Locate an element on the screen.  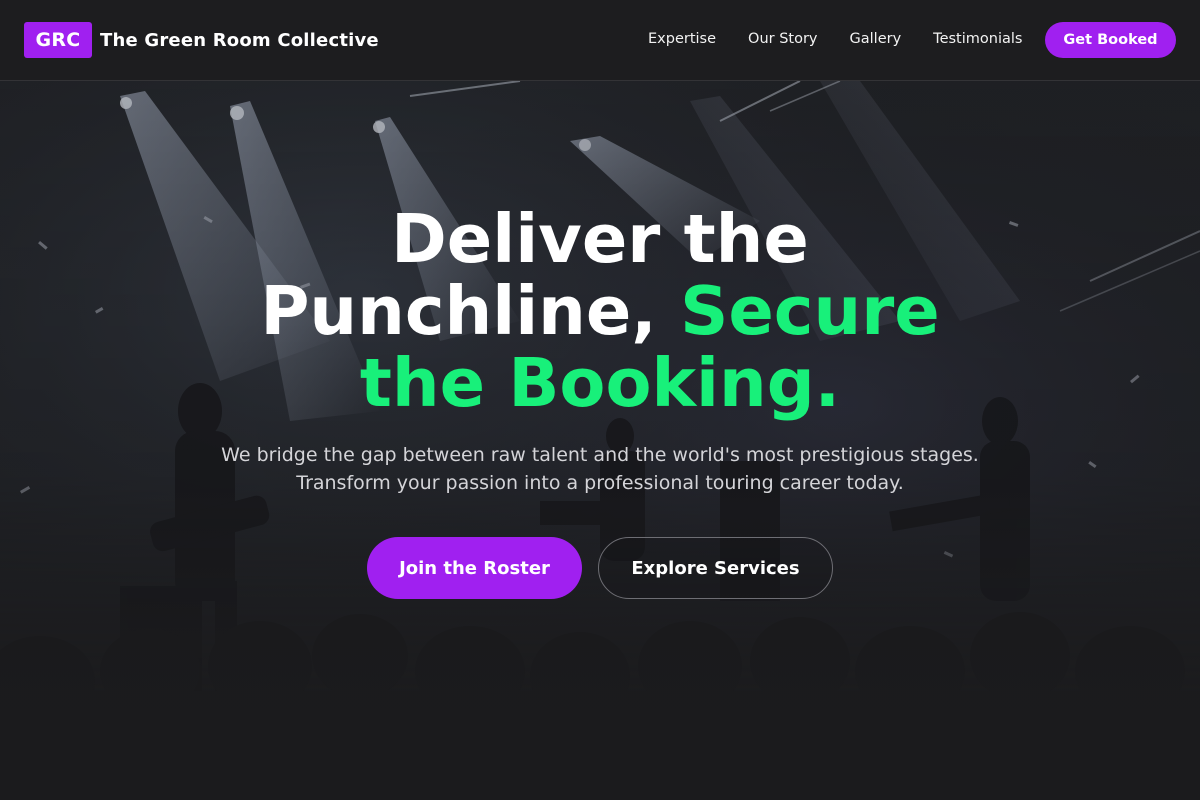
headline-plain-text: Punchline, is located at coordinates (470, 311).